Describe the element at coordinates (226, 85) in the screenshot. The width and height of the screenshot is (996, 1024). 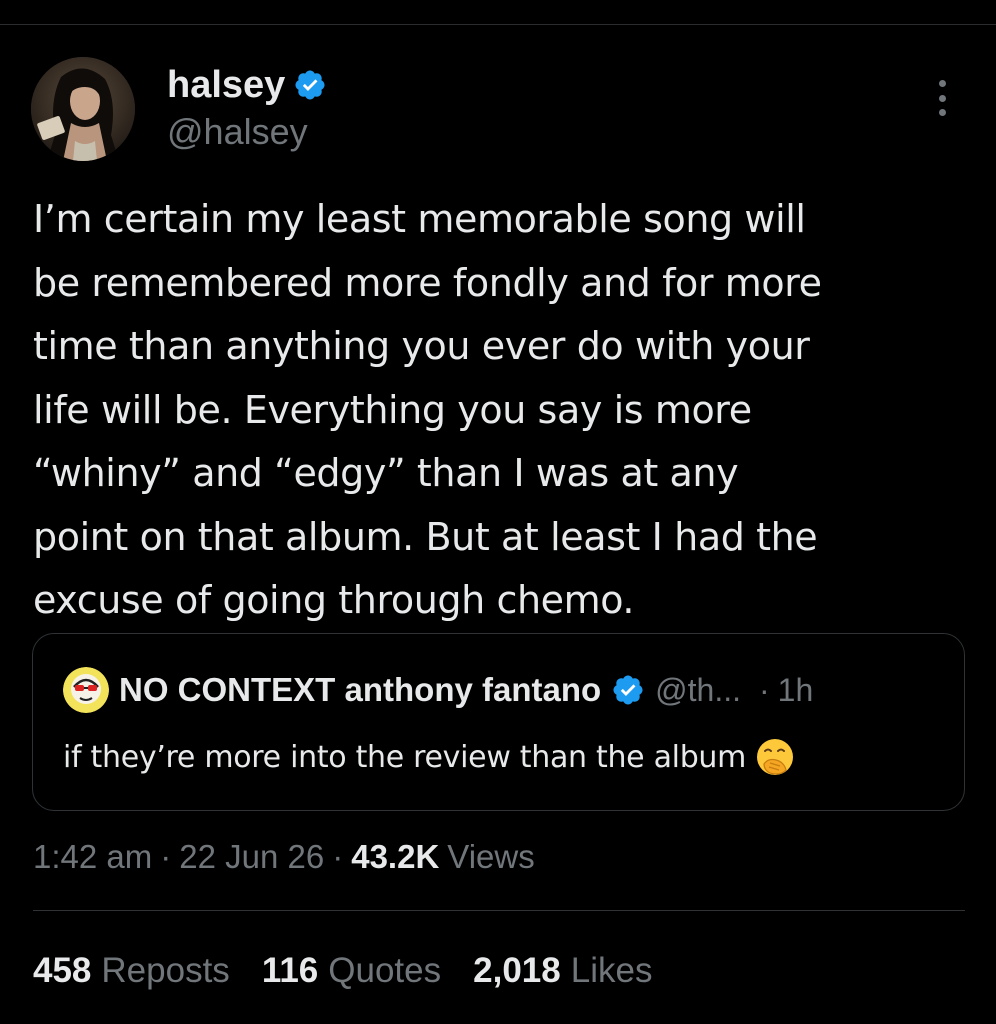
I see `author-name-text: halsey` at that location.